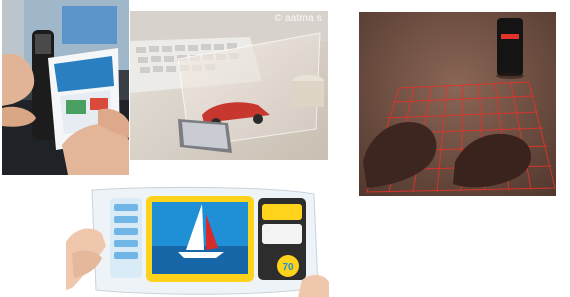 This screenshot has width=570, height=297. I want to click on photo-handheld-device, so click(65, 87).